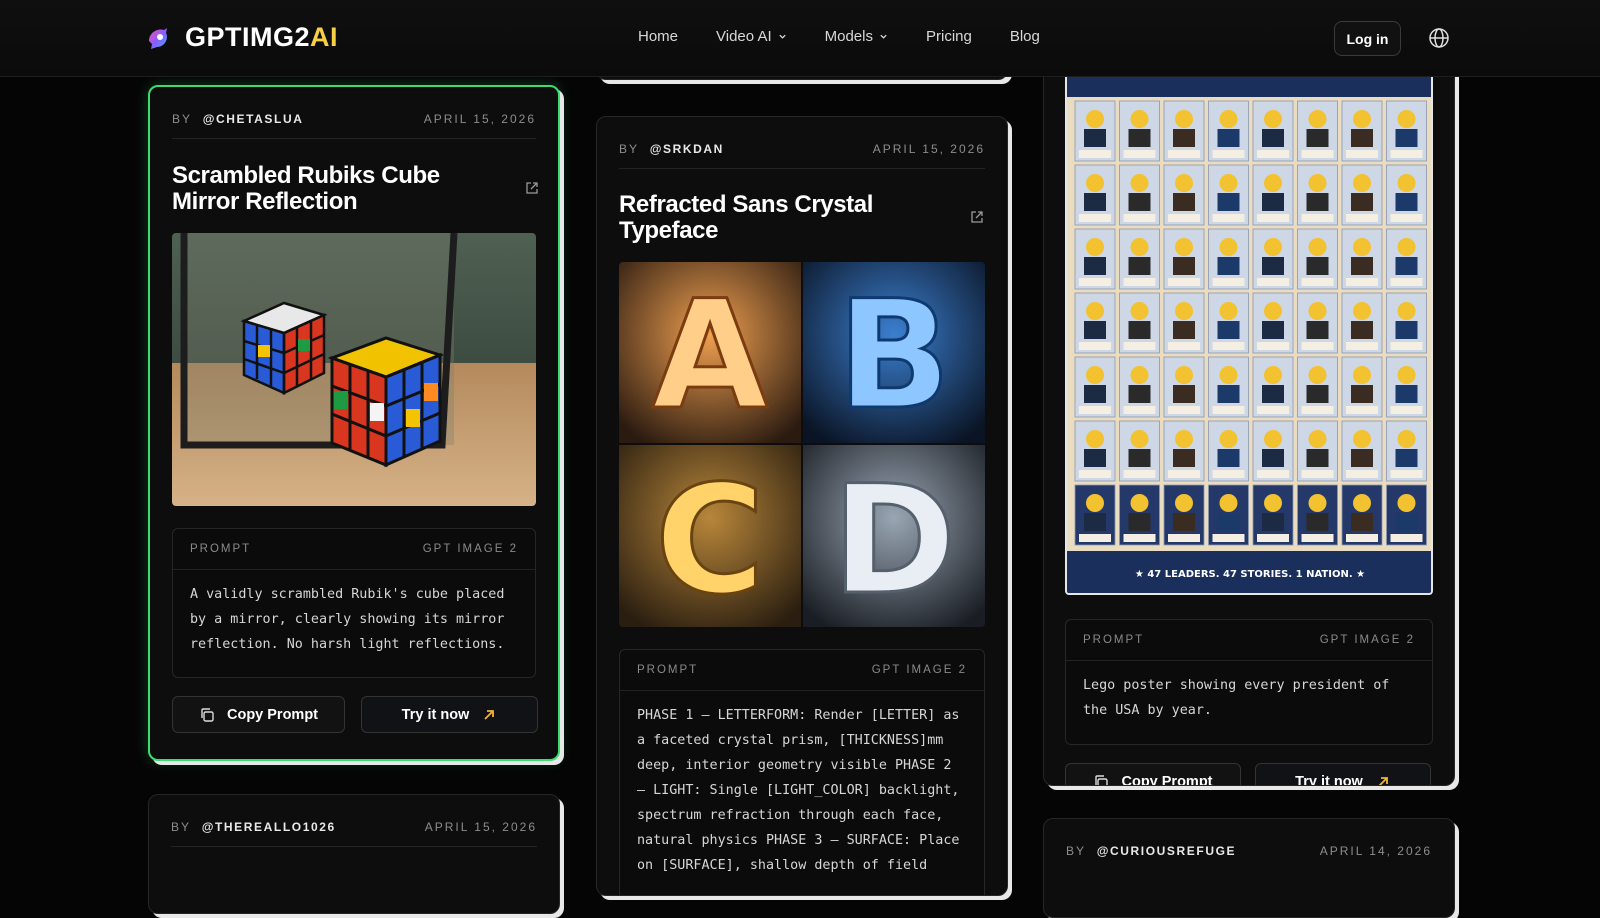  What do you see at coordinates (354, 854) in the screenshot?
I see `prompt-card-thereallo: BY @THEREALLO1026 APRIL 15, 2026` at bounding box center [354, 854].